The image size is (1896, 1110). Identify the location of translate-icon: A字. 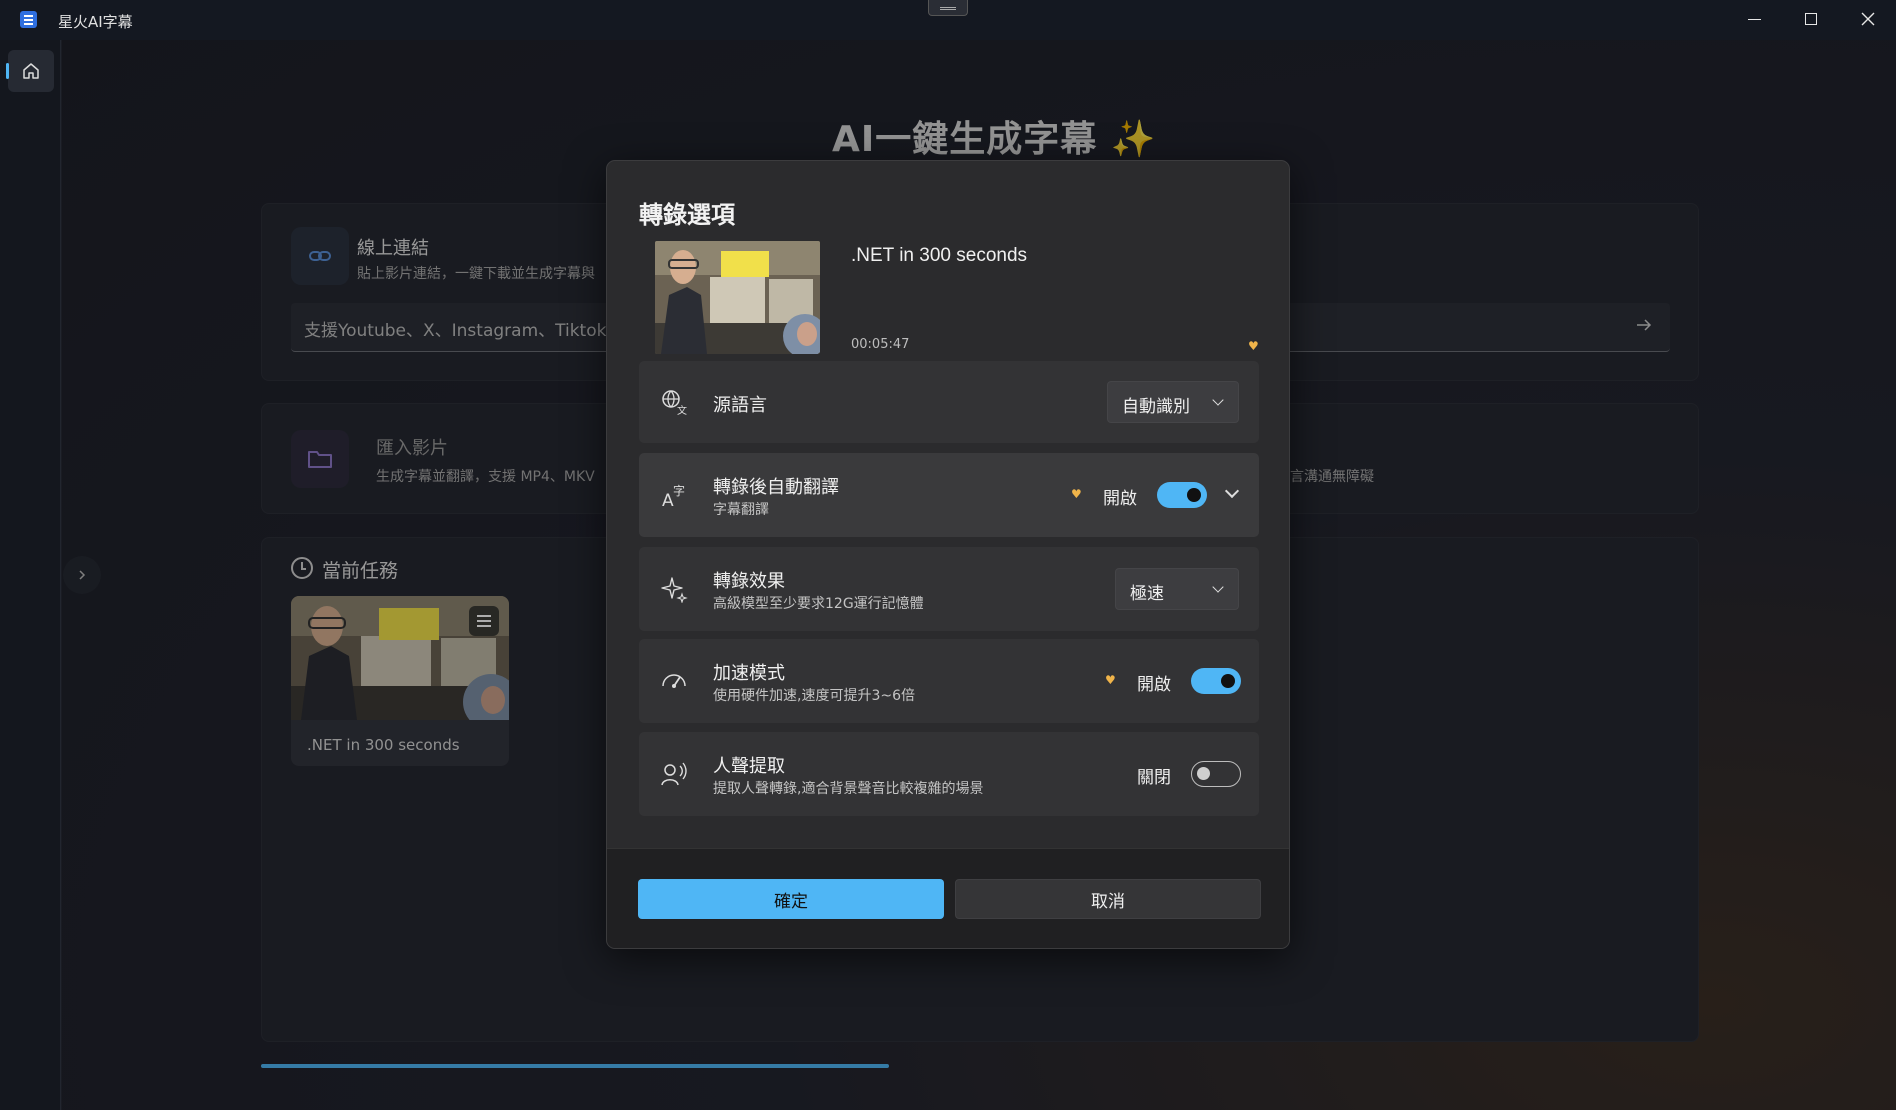
(674, 495).